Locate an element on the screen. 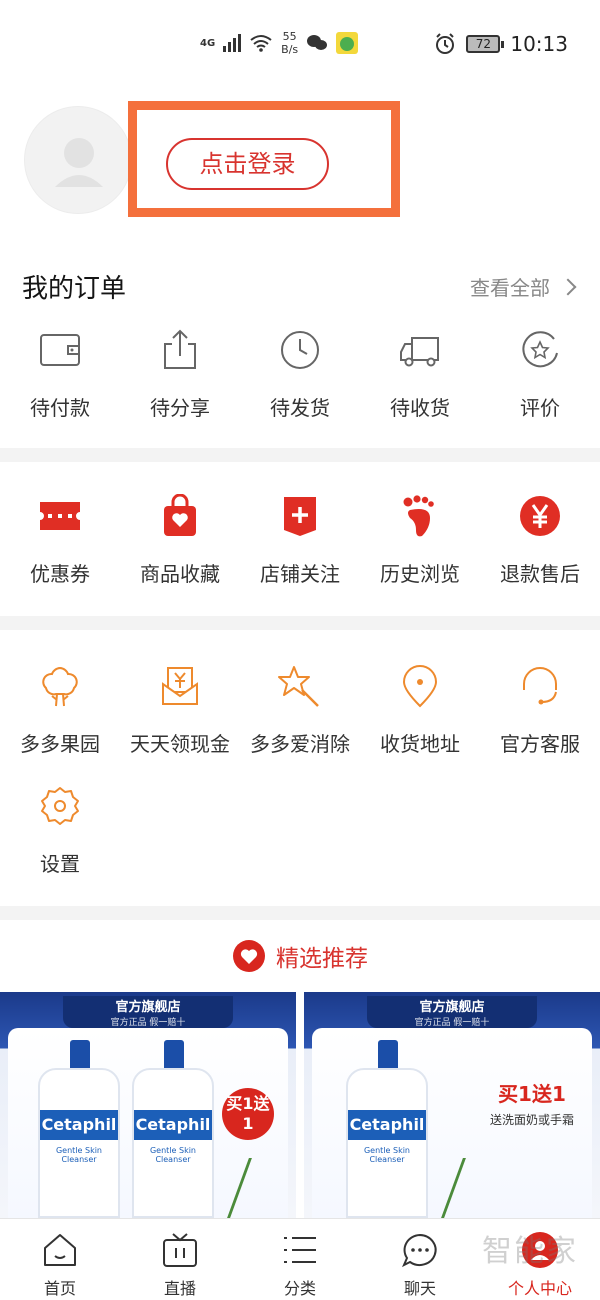  tools-row-2: 设置 is located at coordinates (300, 829).